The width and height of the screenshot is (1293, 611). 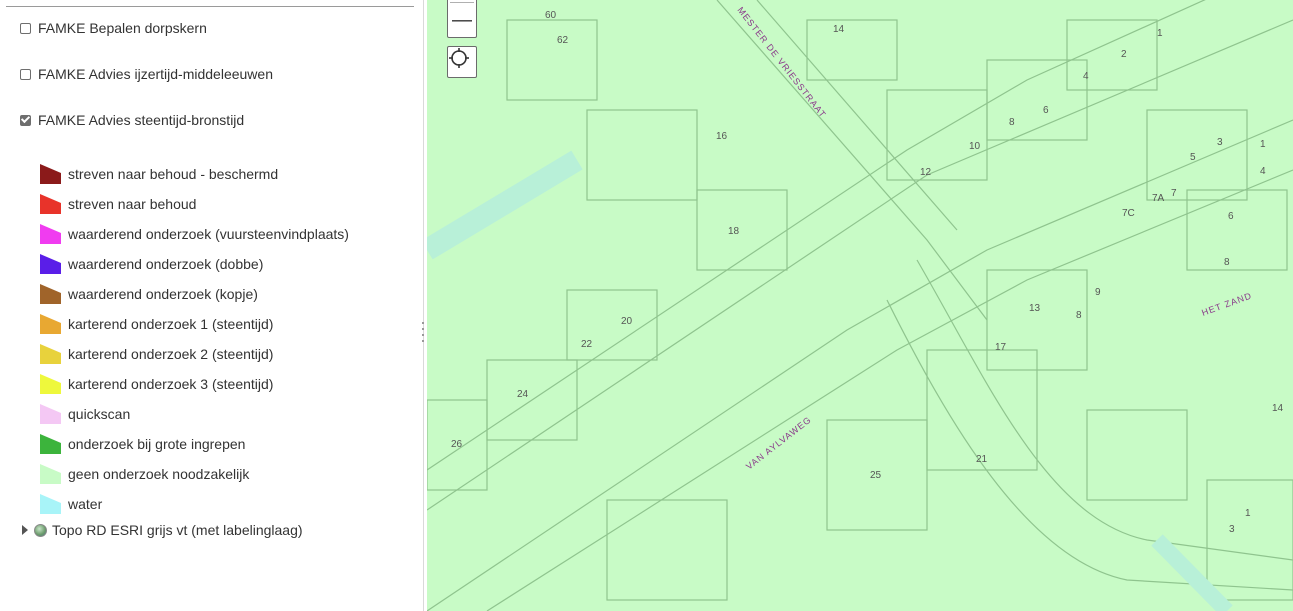 What do you see at coordinates (839, 29) in the screenshot?
I see `house-number-label: 14` at bounding box center [839, 29].